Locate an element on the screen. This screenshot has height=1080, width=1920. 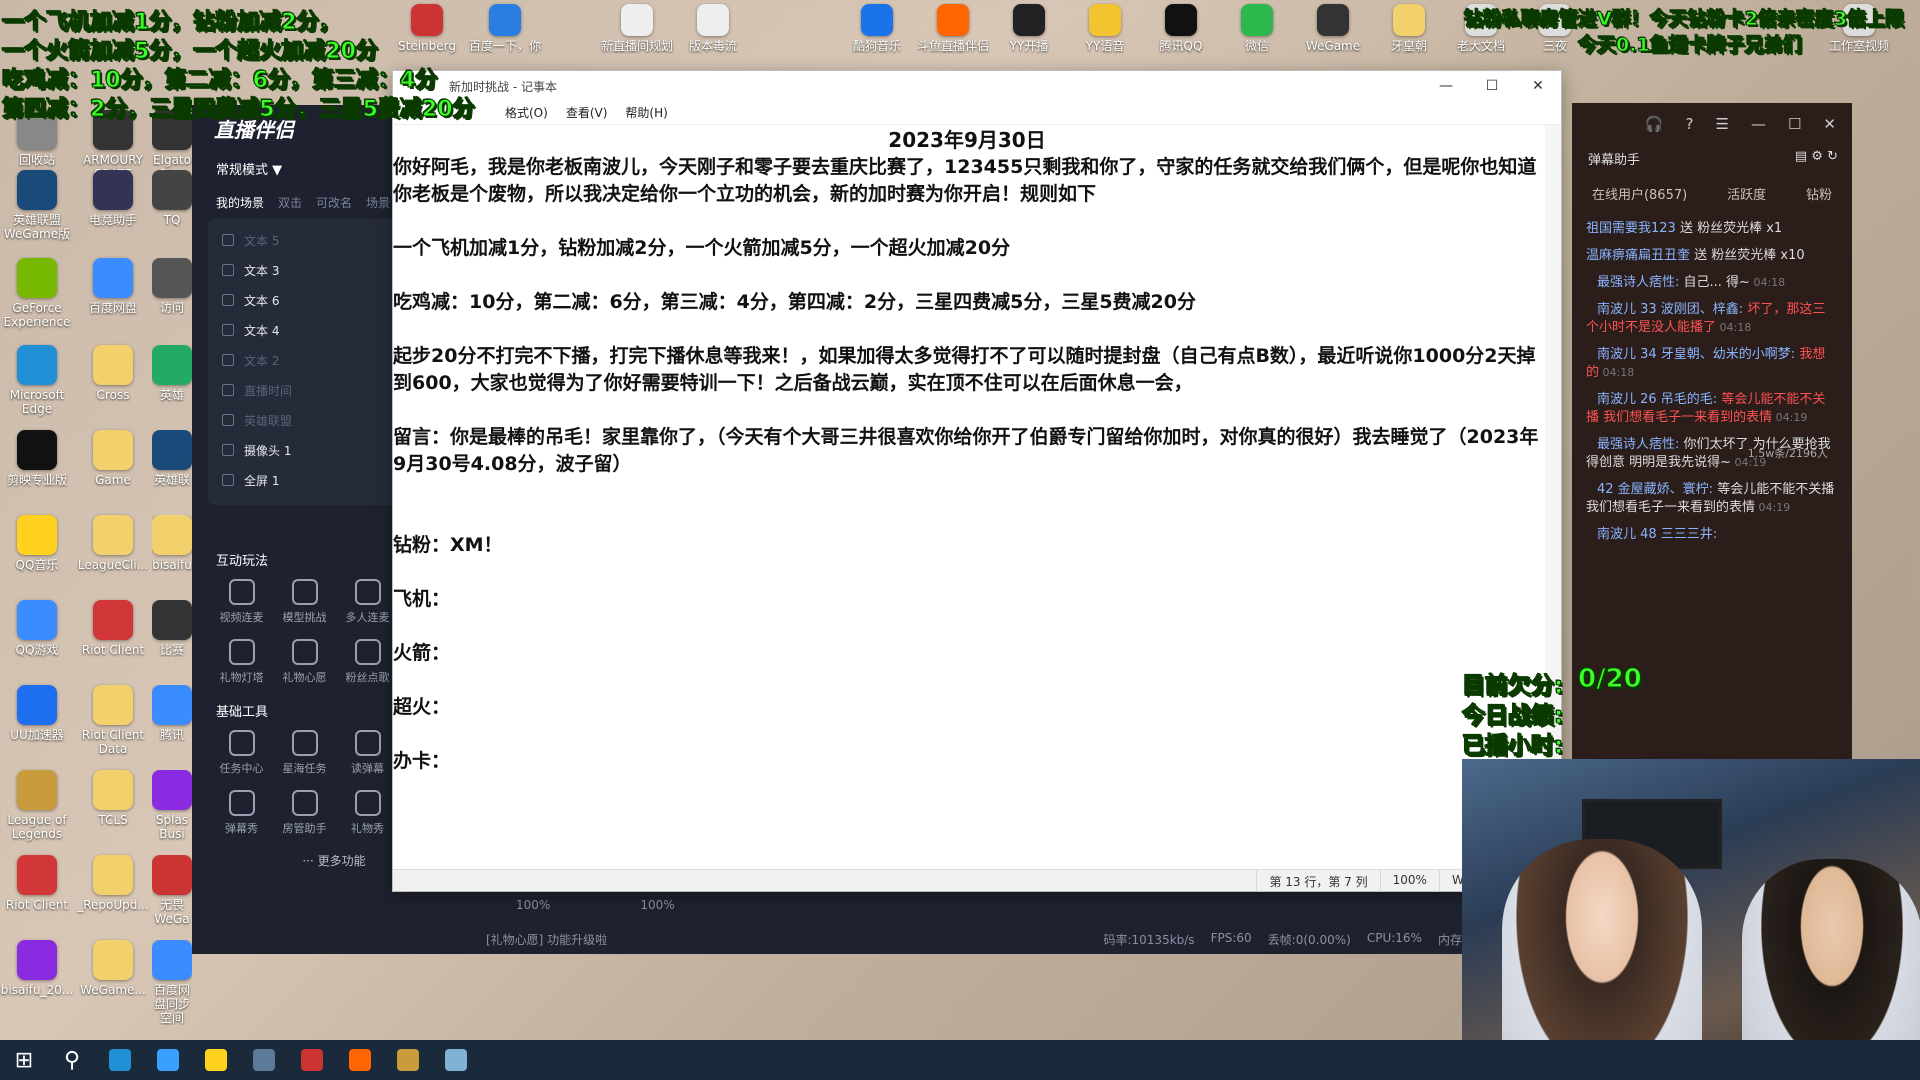
desktop-icon: 新直播间规划 is located at coordinates (637, 28).